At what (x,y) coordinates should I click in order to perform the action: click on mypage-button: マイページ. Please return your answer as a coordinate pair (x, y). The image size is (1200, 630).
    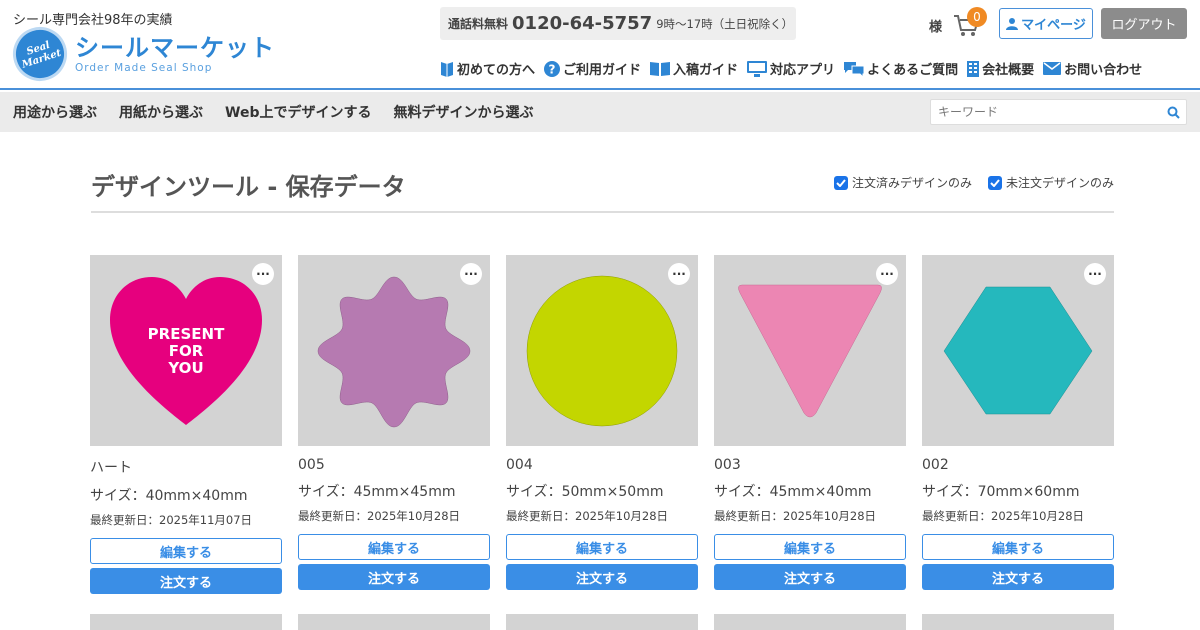
    Looking at the image, I should click on (1046, 23).